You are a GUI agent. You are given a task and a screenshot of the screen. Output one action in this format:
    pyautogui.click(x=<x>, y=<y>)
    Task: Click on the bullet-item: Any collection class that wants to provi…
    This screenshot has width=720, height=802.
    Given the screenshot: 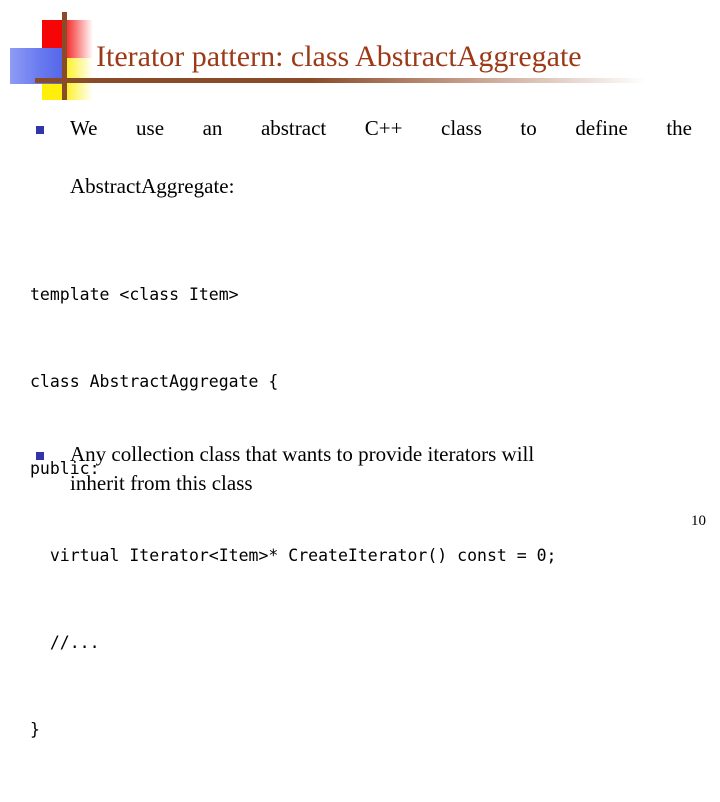 What is the action you would take?
    pyautogui.click(x=364, y=469)
    